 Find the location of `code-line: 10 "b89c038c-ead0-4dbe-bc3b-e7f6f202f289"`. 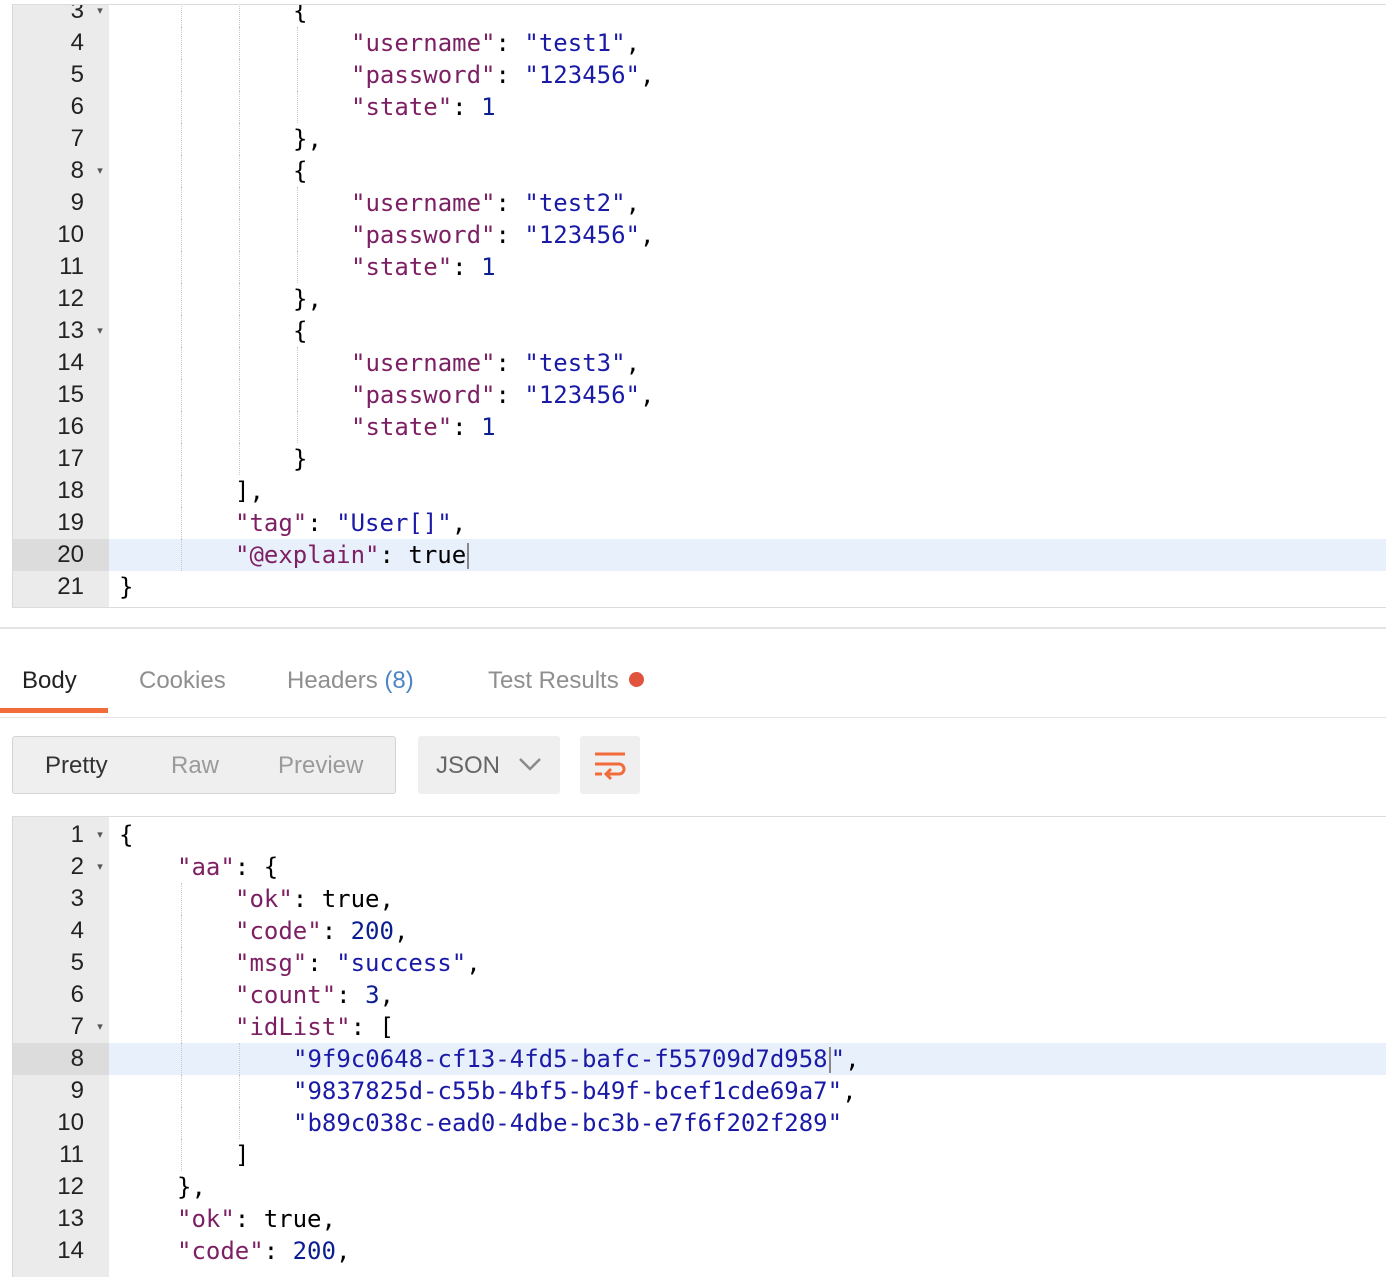

code-line: 10 "b89c038c-ead0-4dbe-bc3b-e7f6f202f289" is located at coordinates (699, 1123).